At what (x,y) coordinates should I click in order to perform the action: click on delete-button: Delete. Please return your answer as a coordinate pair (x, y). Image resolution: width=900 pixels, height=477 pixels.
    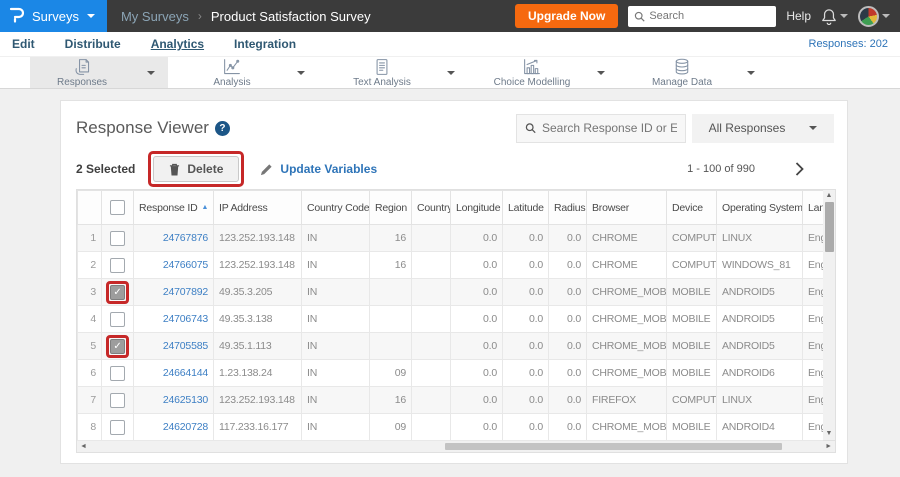
    Looking at the image, I should click on (196, 169).